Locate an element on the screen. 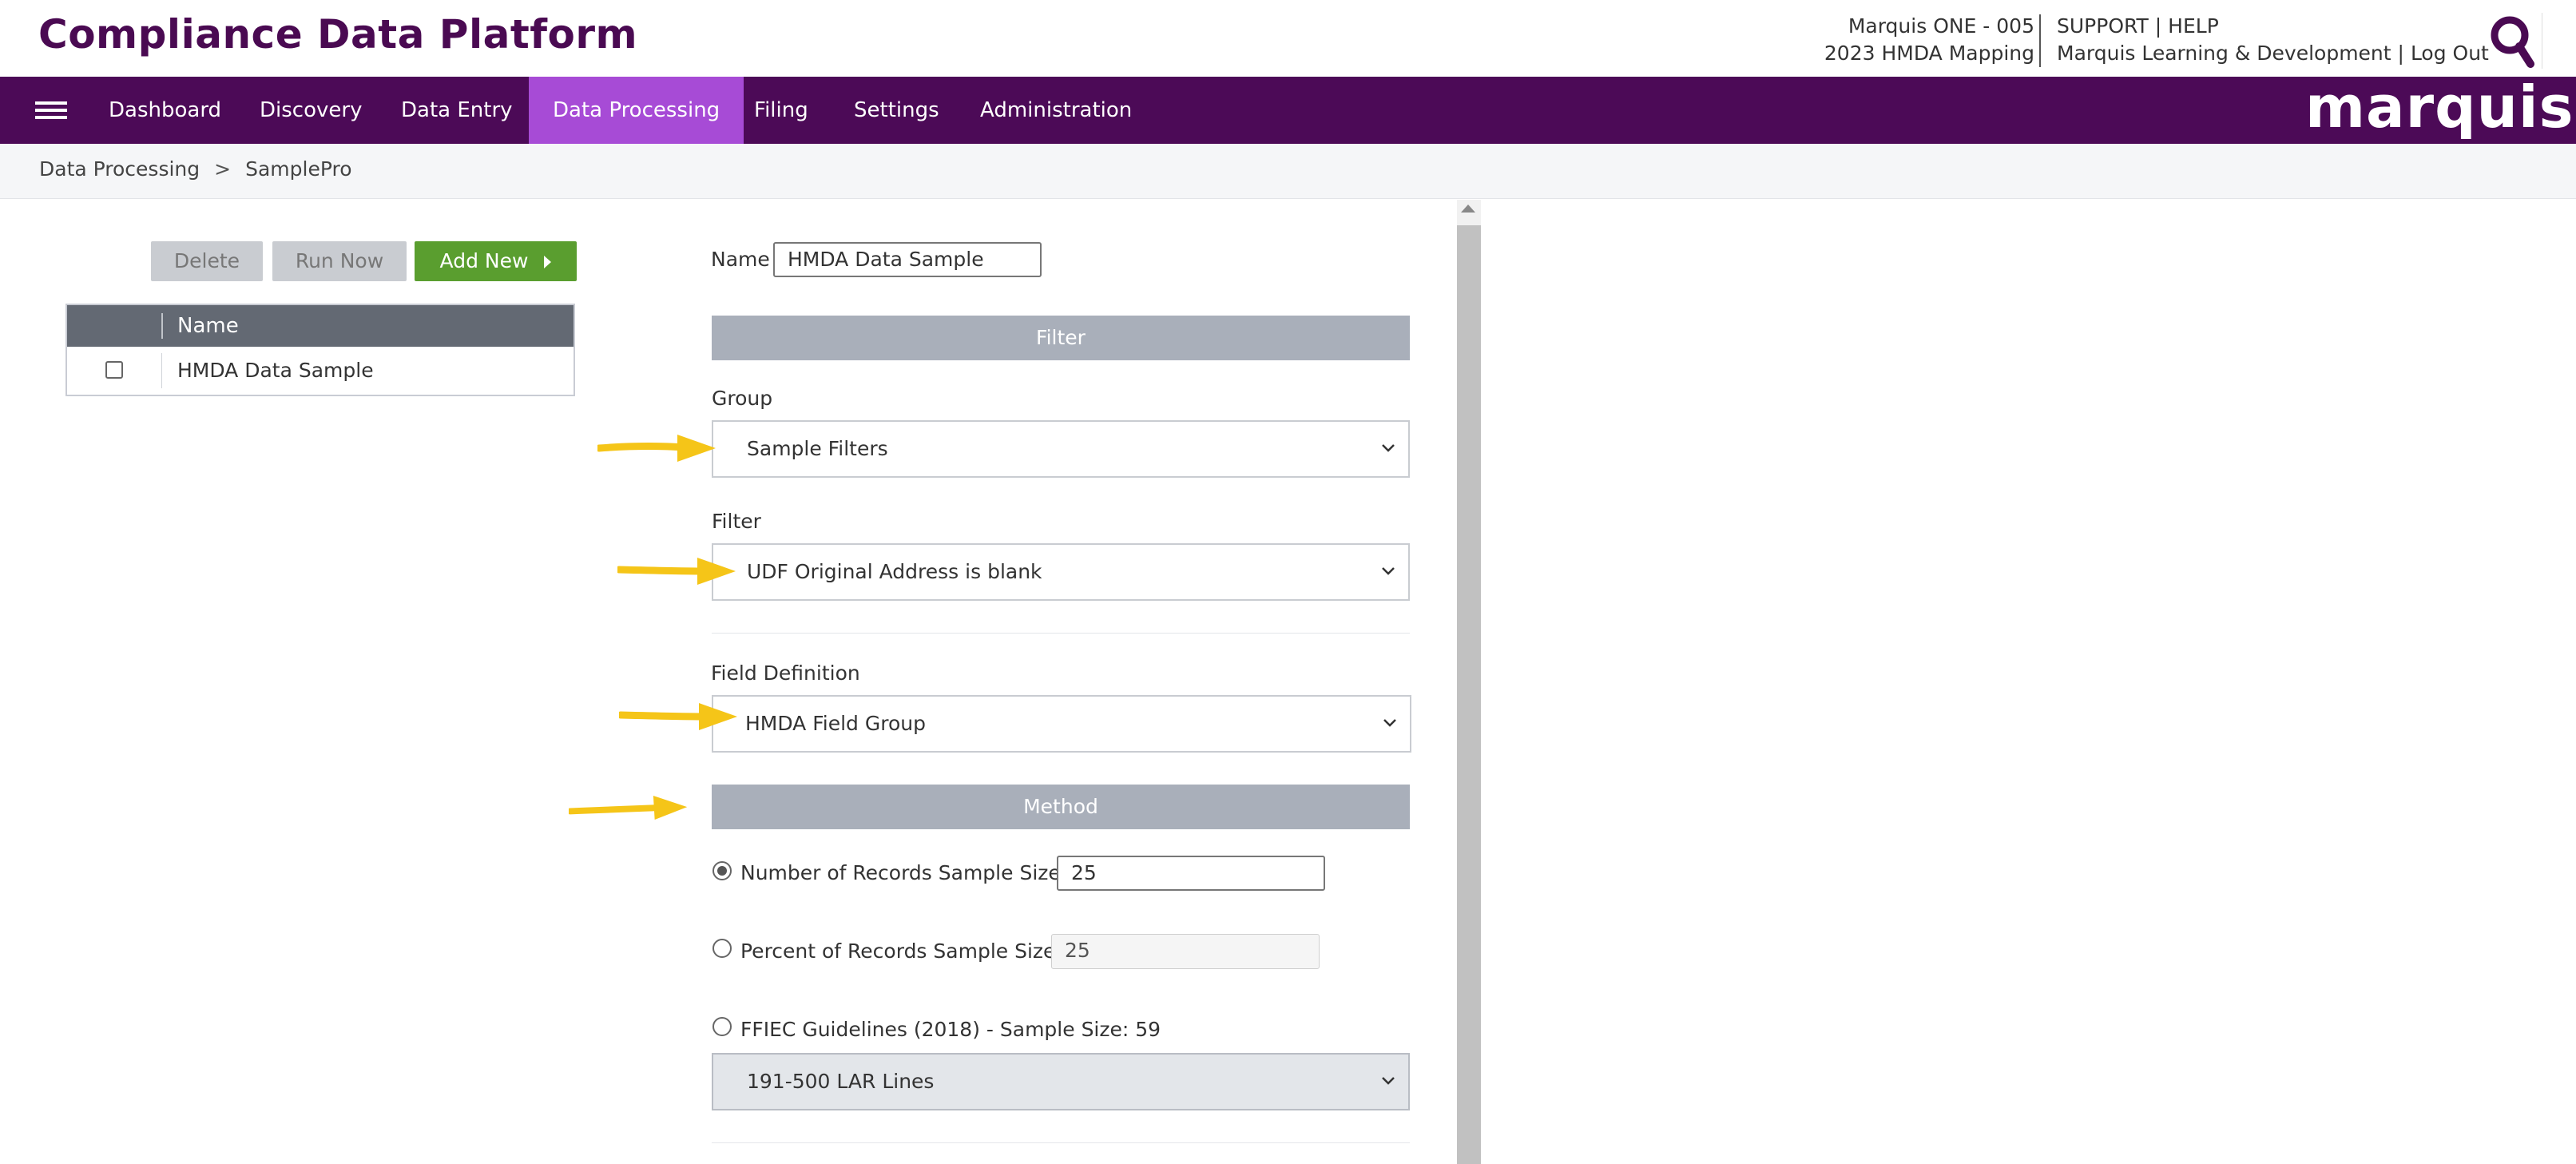 This screenshot has width=2576, height=1164. samples-list: Name HMDA Data Sample is located at coordinates (320, 350).